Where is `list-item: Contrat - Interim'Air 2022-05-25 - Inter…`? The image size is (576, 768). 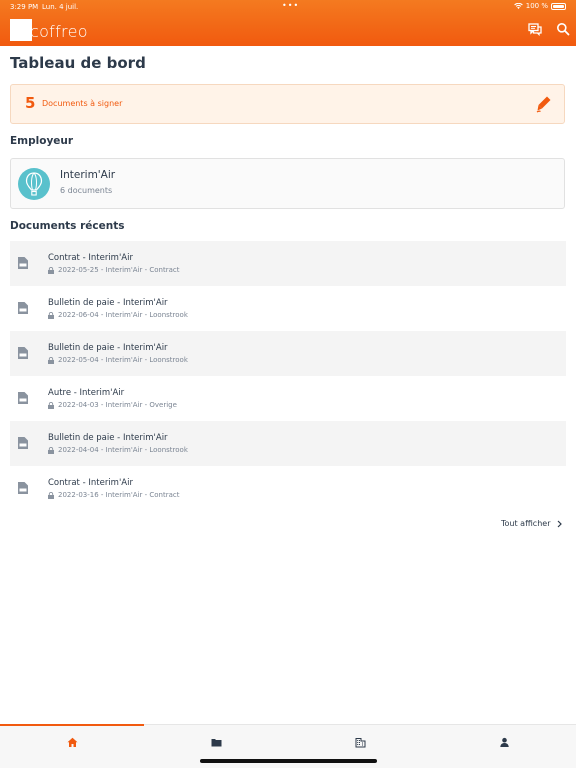 list-item: Contrat - Interim'Air 2022-05-25 - Inter… is located at coordinates (288, 263).